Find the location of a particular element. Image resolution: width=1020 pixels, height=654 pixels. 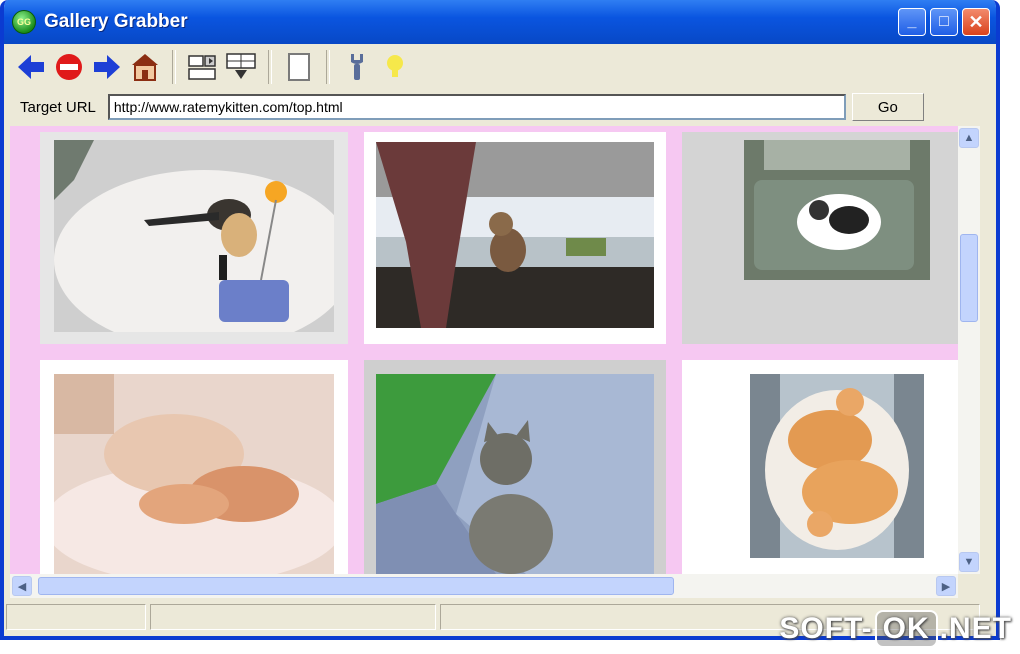

watermark-ok: OK is located at coordinates (906, 629).